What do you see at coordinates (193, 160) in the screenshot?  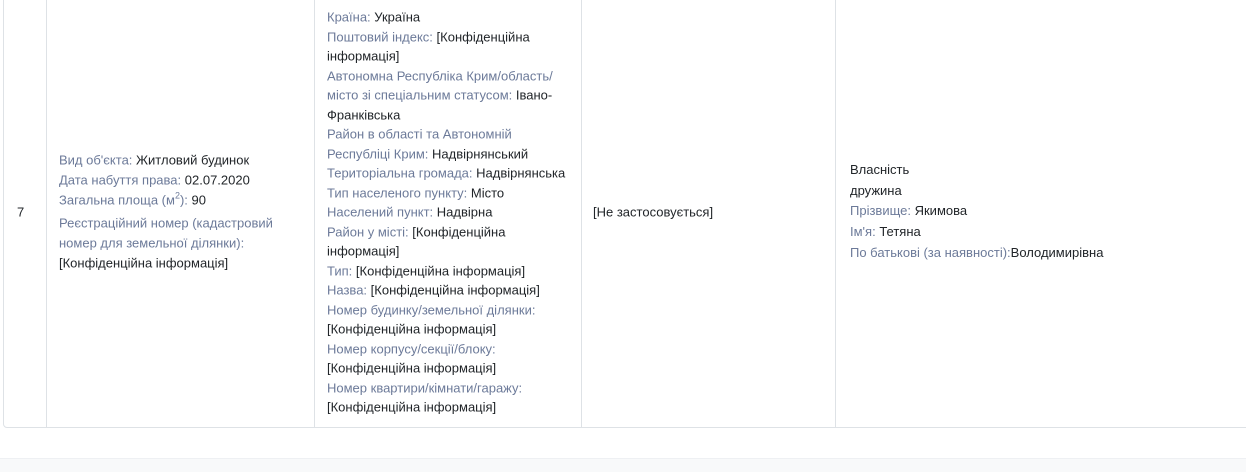 I see `object-type-value: Житловий будинок` at bounding box center [193, 160].